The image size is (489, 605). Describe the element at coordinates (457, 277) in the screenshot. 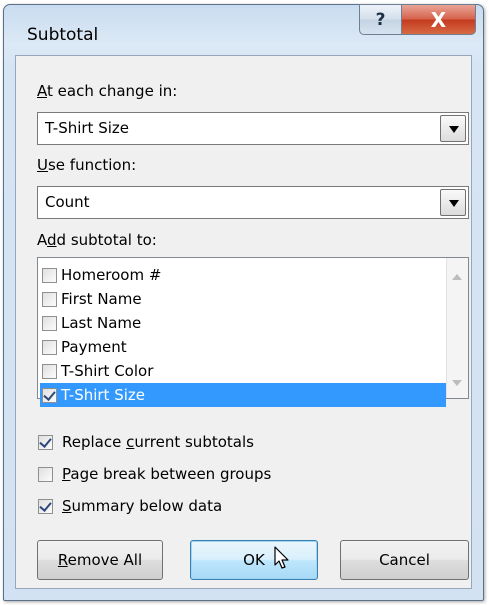

I see `scroll-up-icon` at that location.